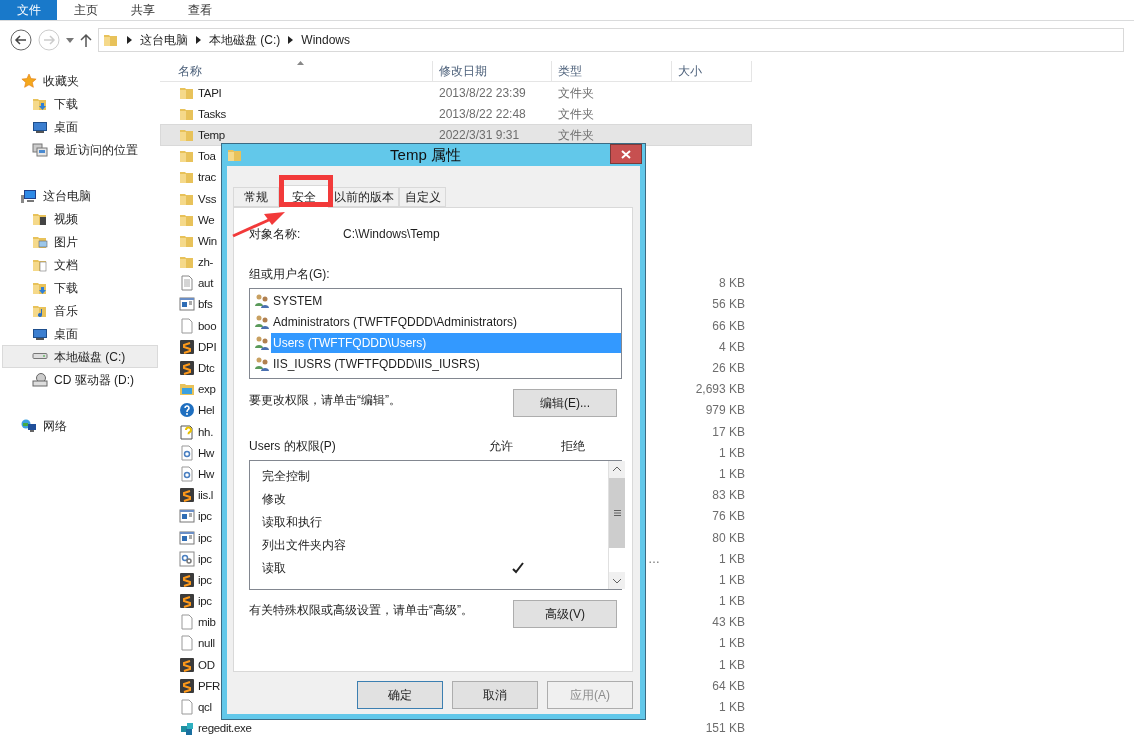 The image size is (1134, 745). What do you see at coordinates (274, 499) in the screenshot?
I see `permission-name: 修改` at bounding box center [274, 499].